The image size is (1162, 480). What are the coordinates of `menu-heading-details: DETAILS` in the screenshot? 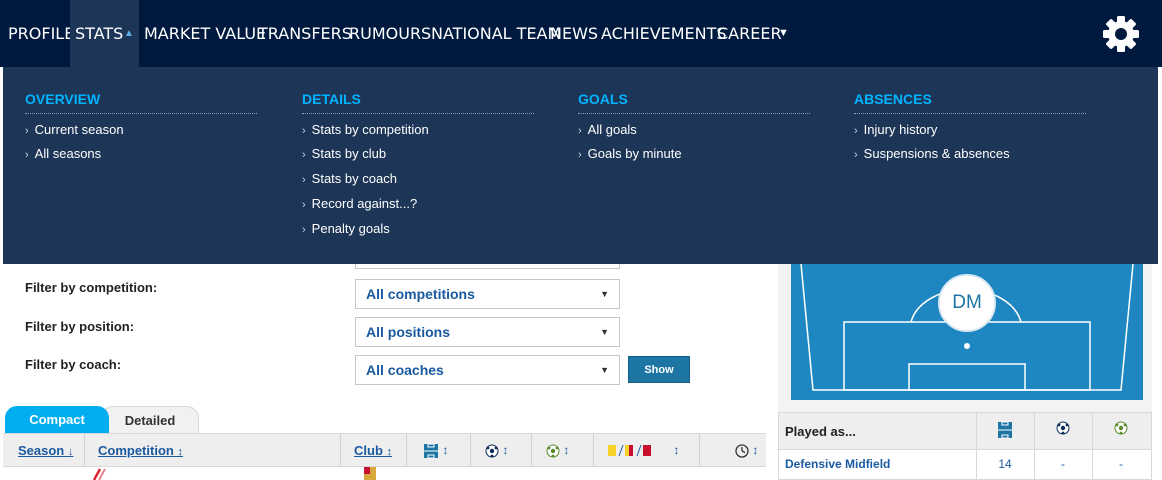 It's located at (418, 102).